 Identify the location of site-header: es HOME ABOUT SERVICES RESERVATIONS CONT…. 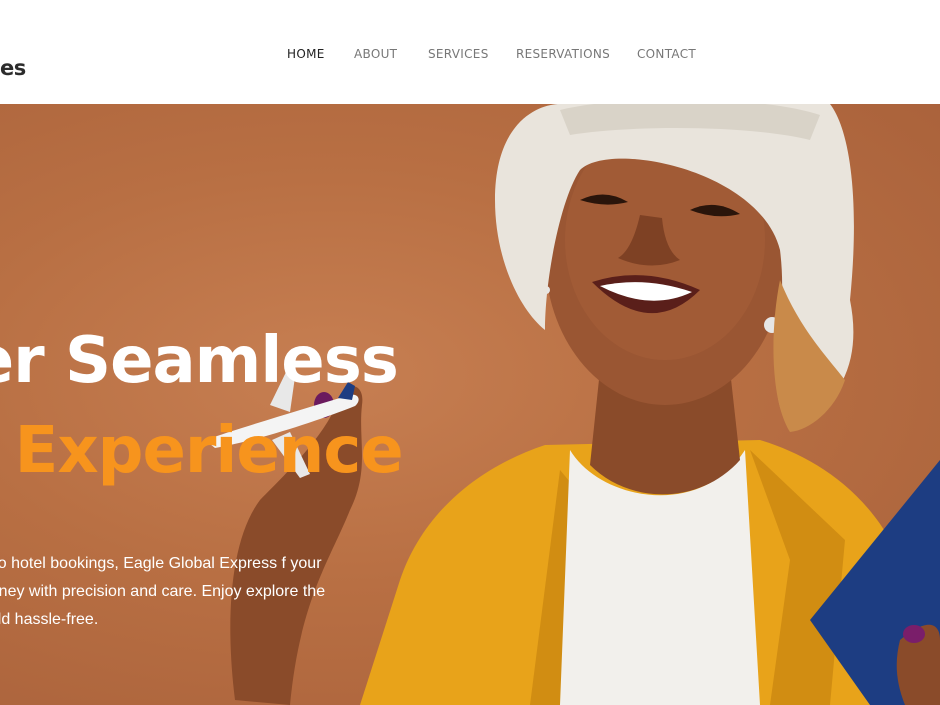
(470, 52).